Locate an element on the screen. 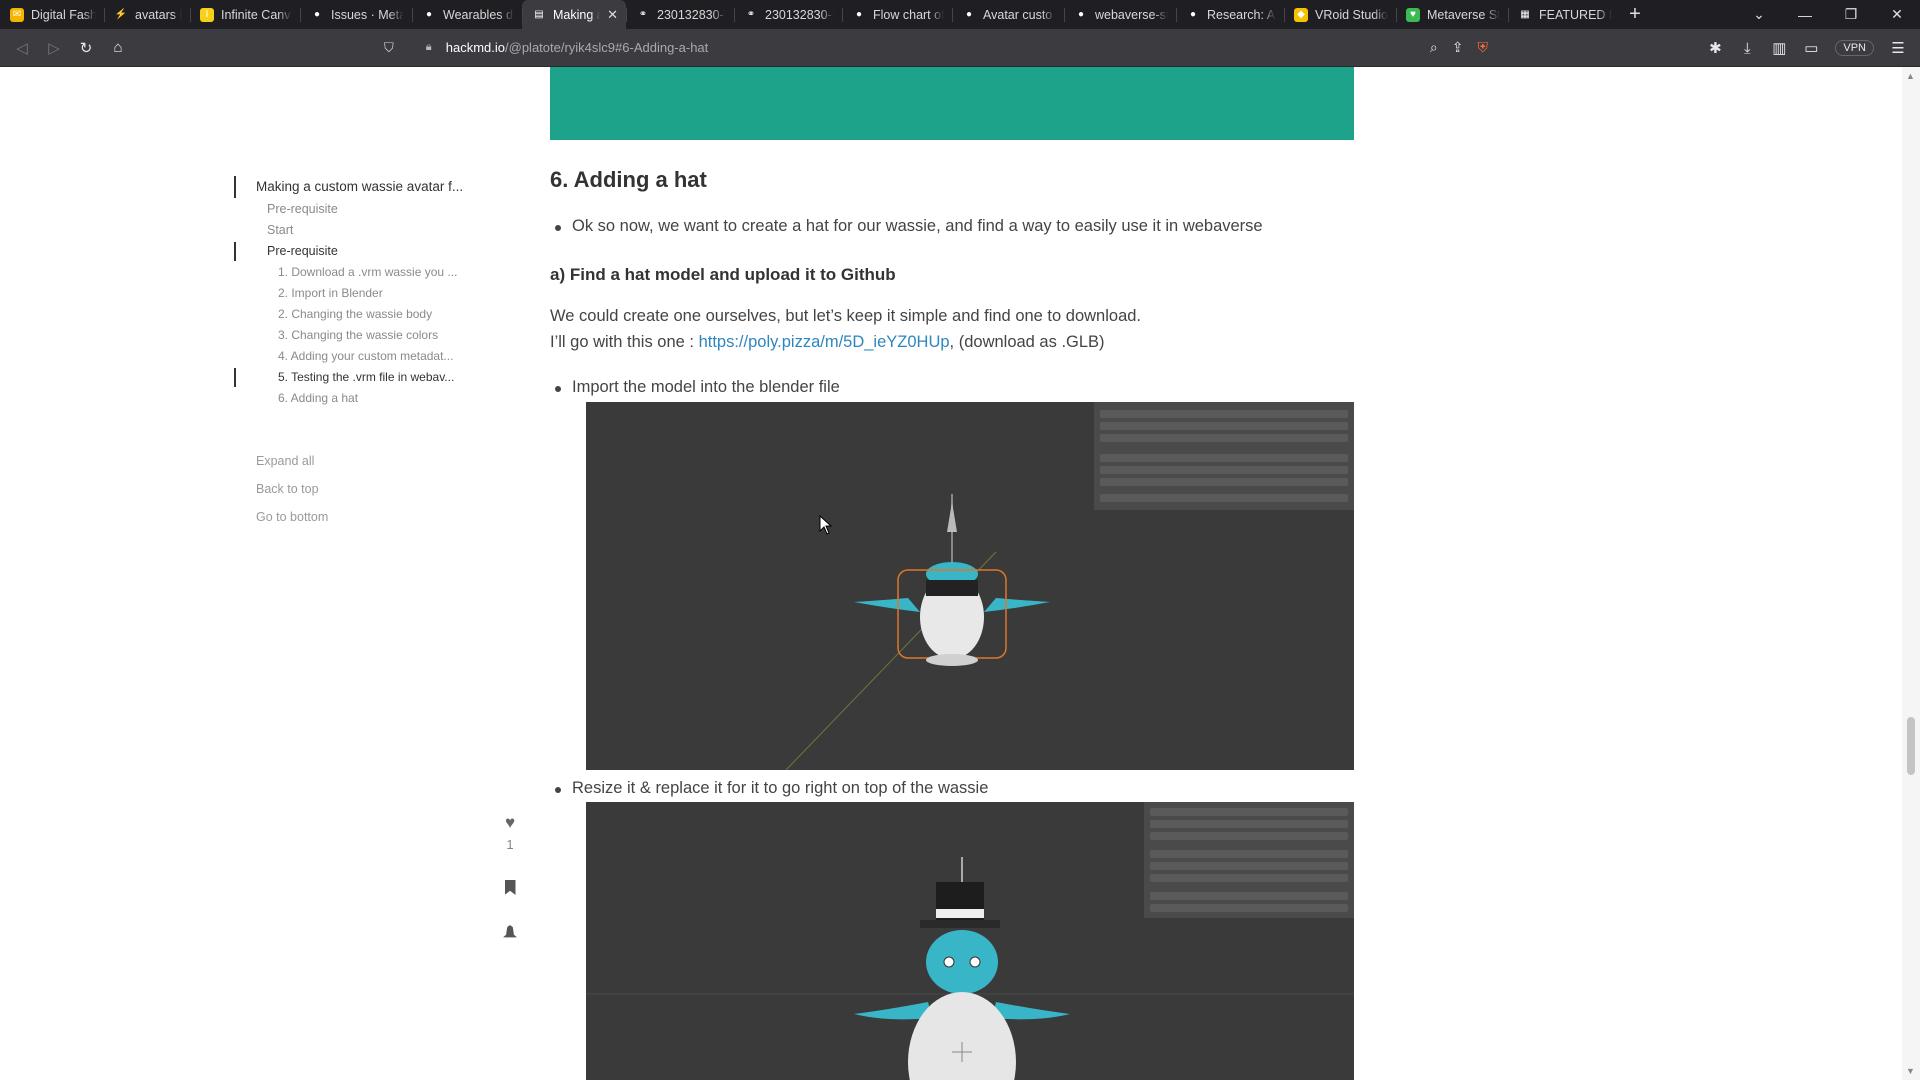 The width and height of the screenshot is (1920, 1080). downloads-icon: ⤓ is located at coordinates (1747, 48).